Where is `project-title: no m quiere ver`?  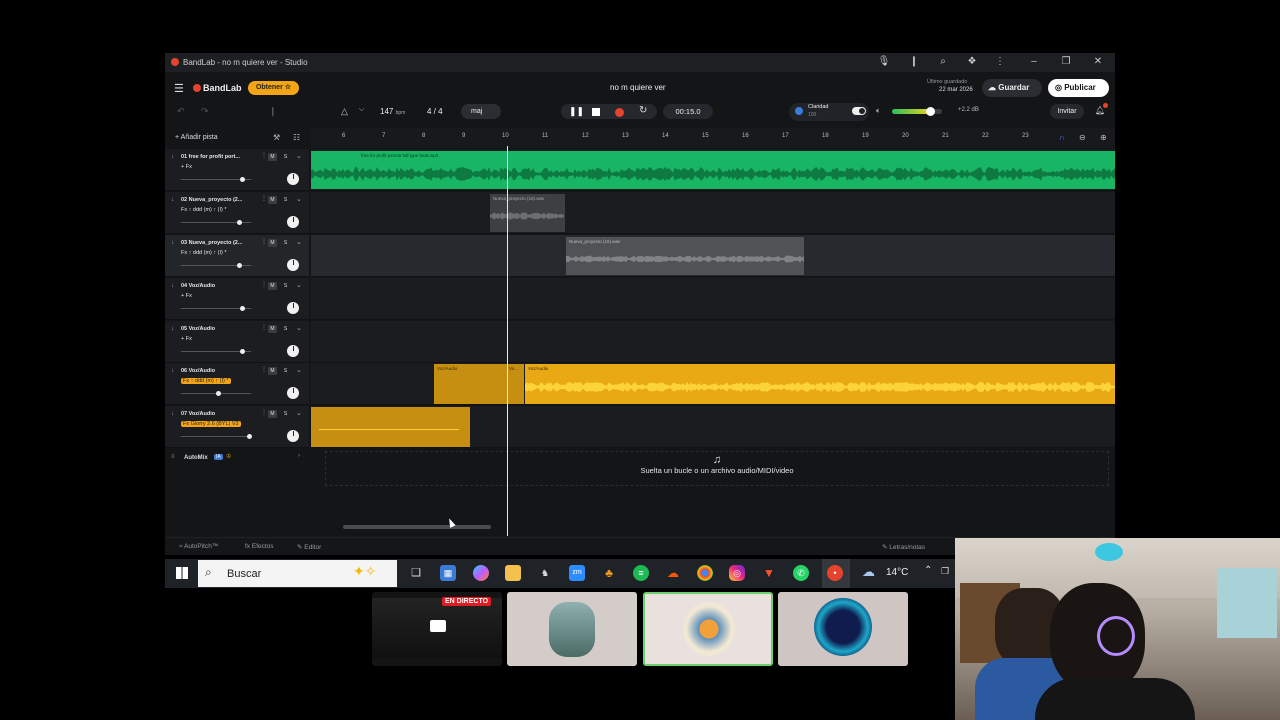 project-title: no m quiere ver is located at coordinates (638, 87).